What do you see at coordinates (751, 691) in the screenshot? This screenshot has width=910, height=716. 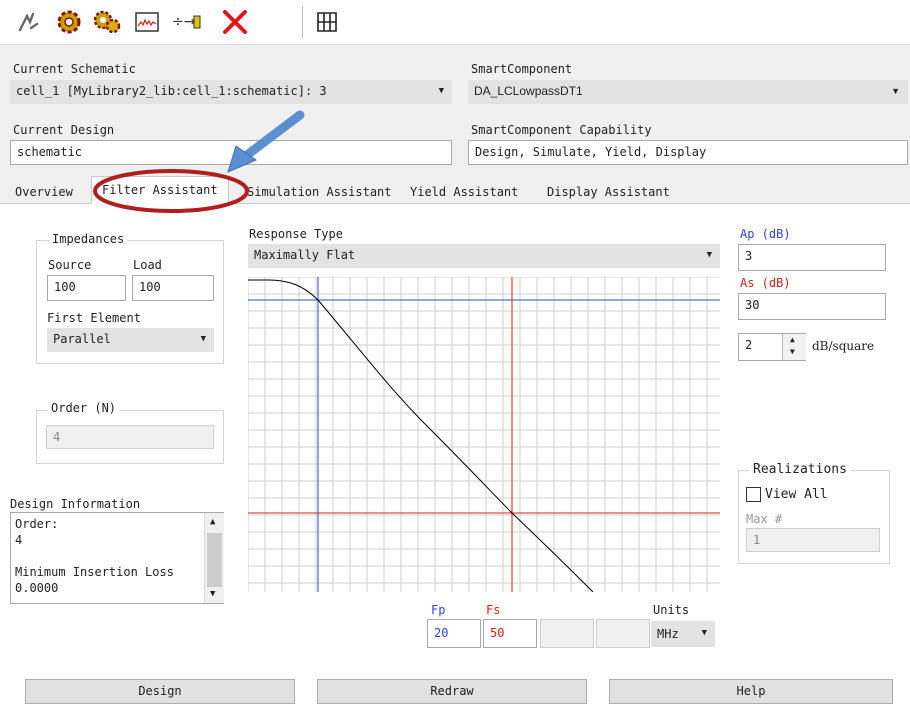 I see `help-button: Help` at bounding box center [751, 691].